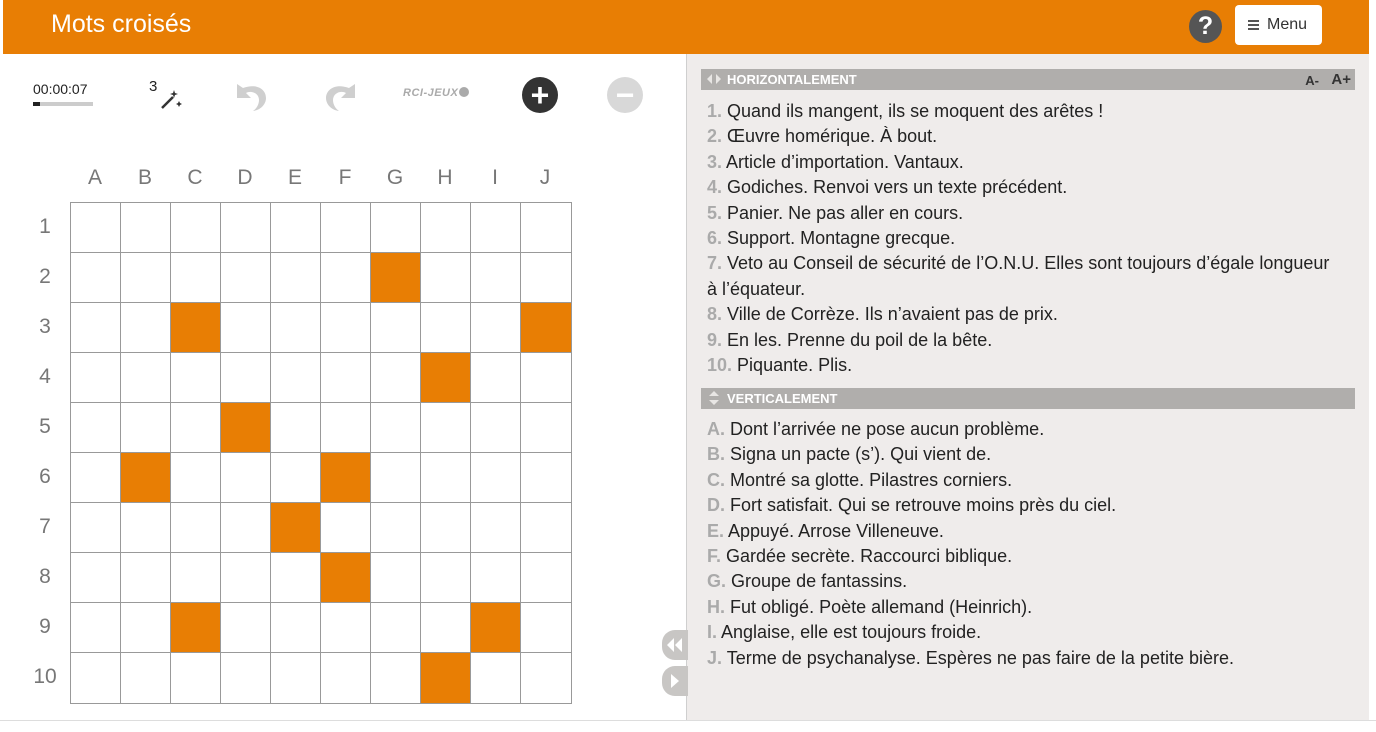 Image resolution: width=1376 pixels, height=732 pixels. Describe the element at coordinates (343, 97) in the screenshot. I see `redo-icon` at that location.